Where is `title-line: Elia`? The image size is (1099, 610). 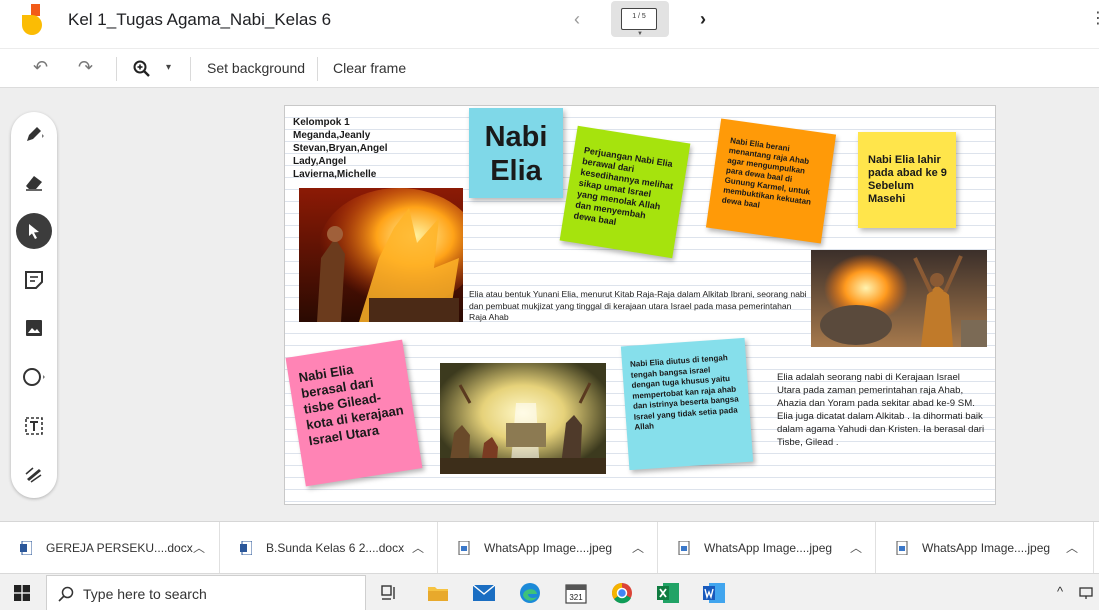
title-line: Elia is located at coordinates (516, 171).